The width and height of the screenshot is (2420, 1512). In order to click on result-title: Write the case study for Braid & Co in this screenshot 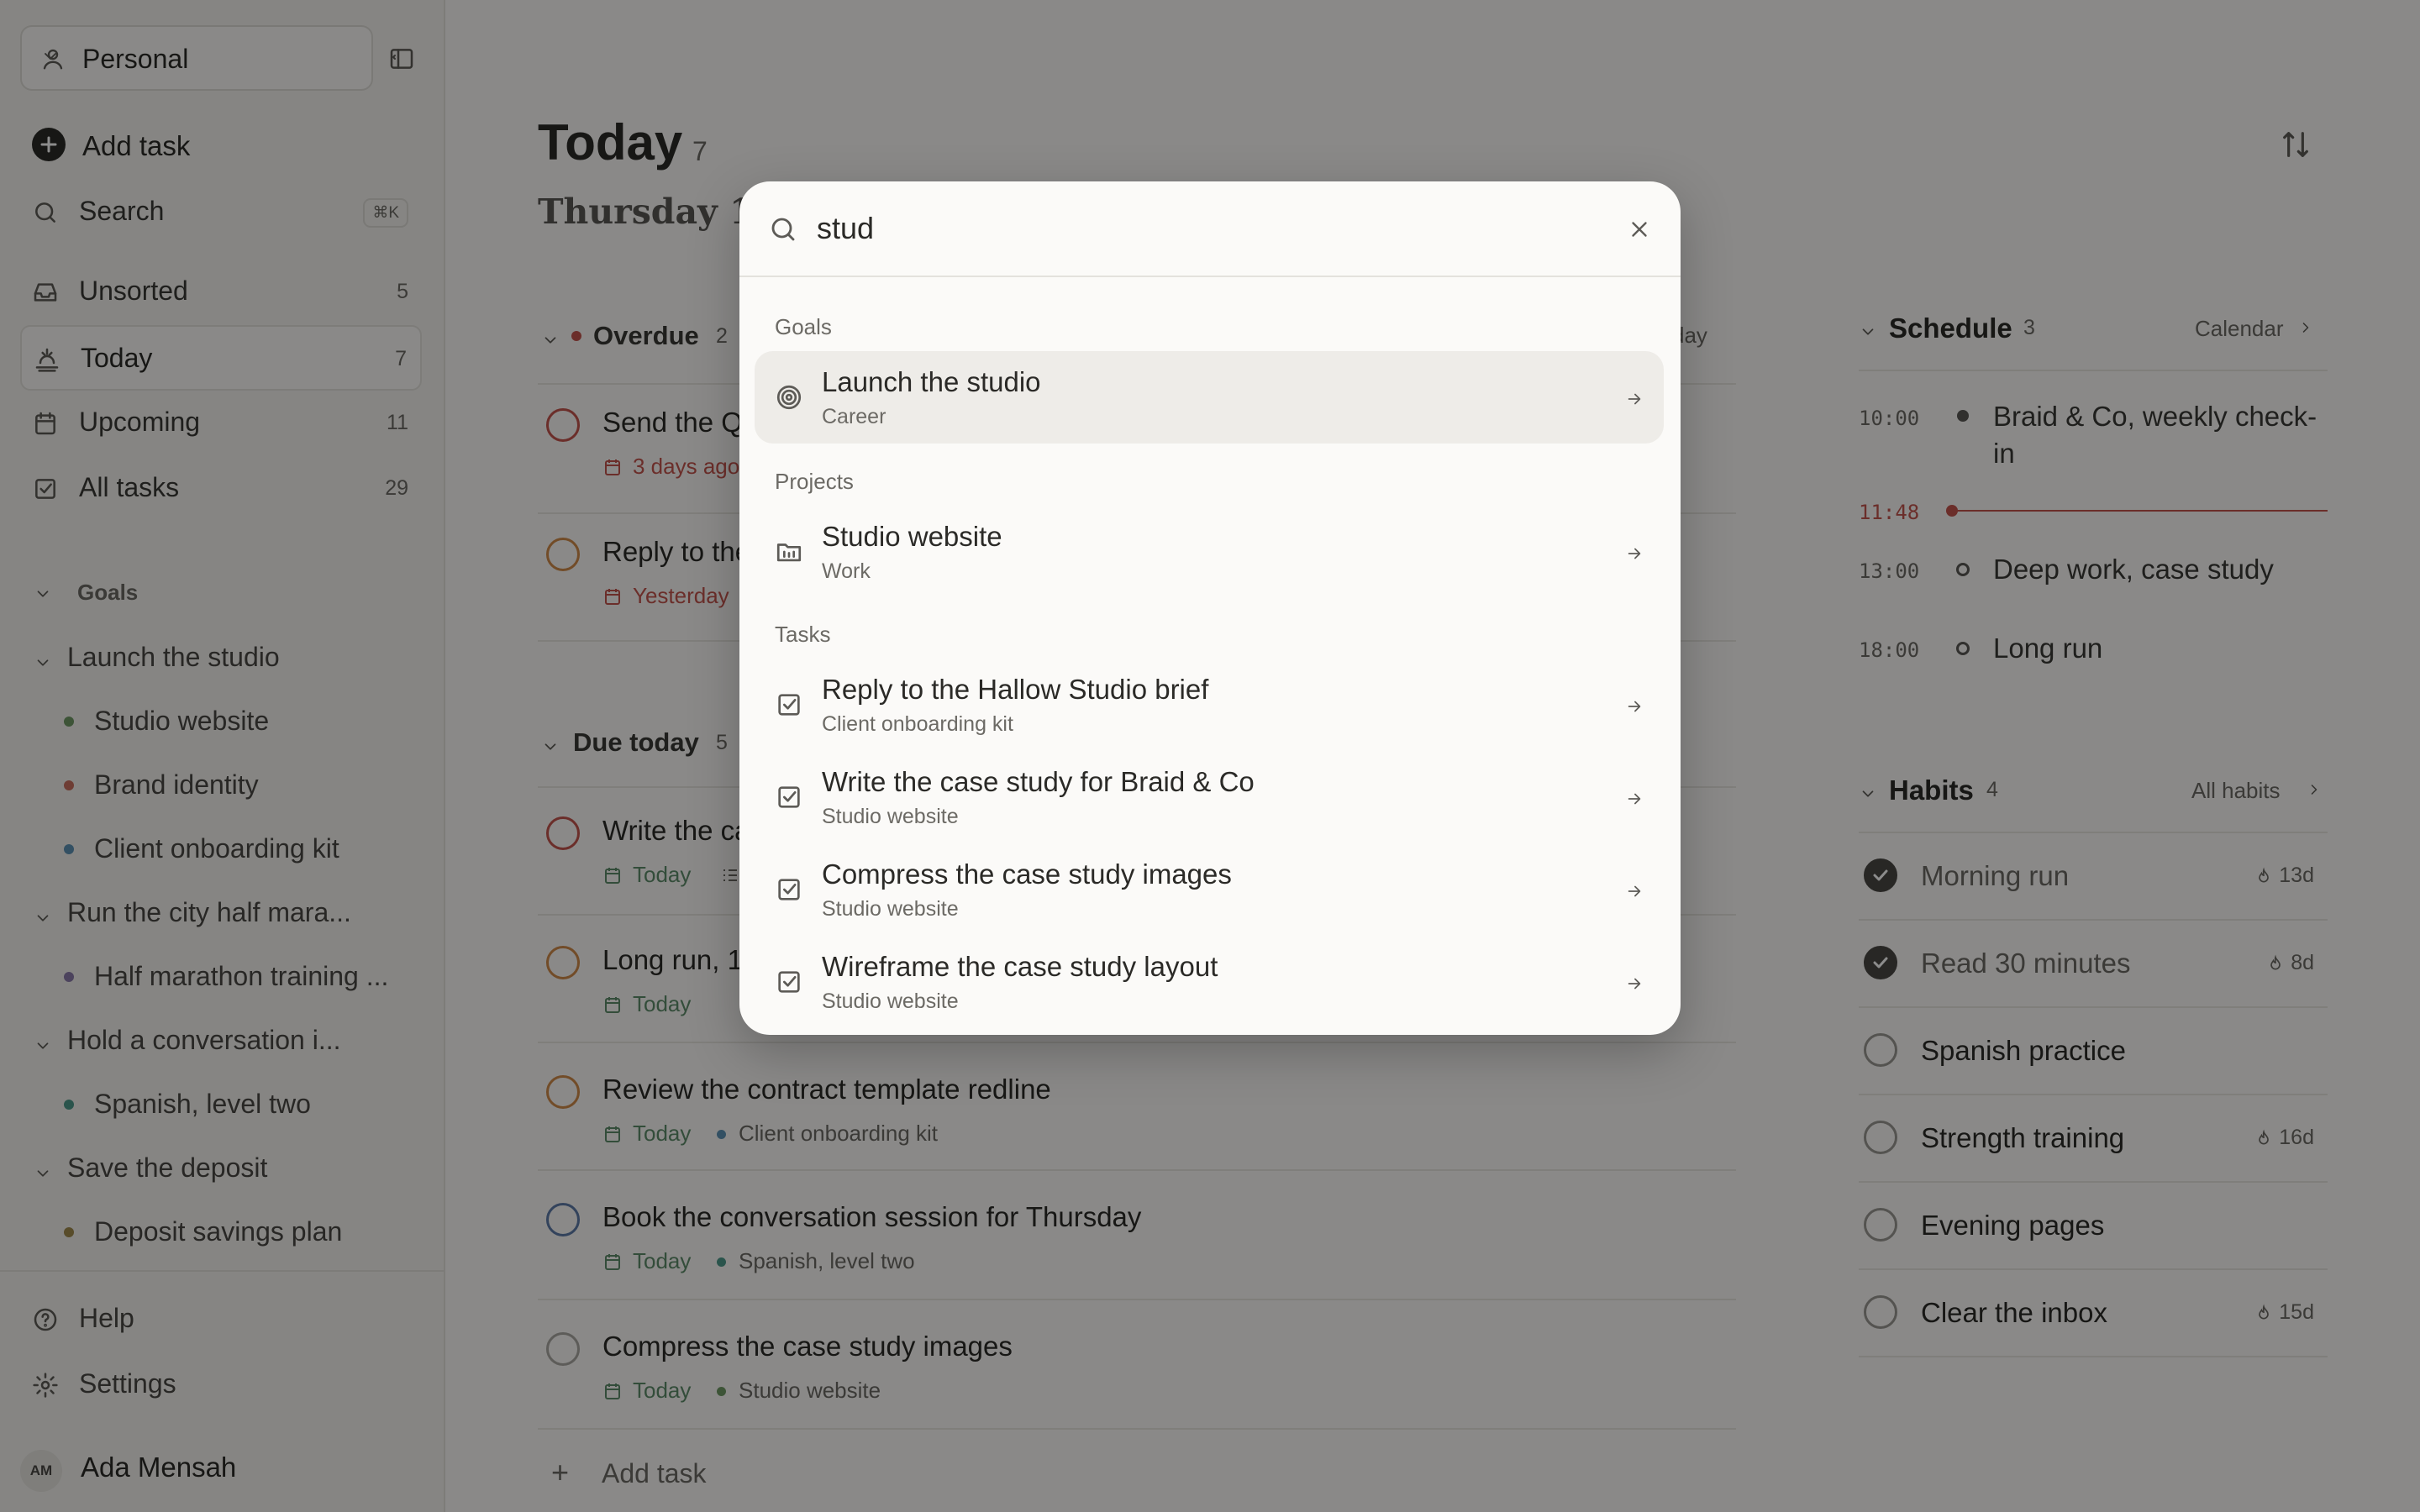, I will do `click(1038, 781)`.